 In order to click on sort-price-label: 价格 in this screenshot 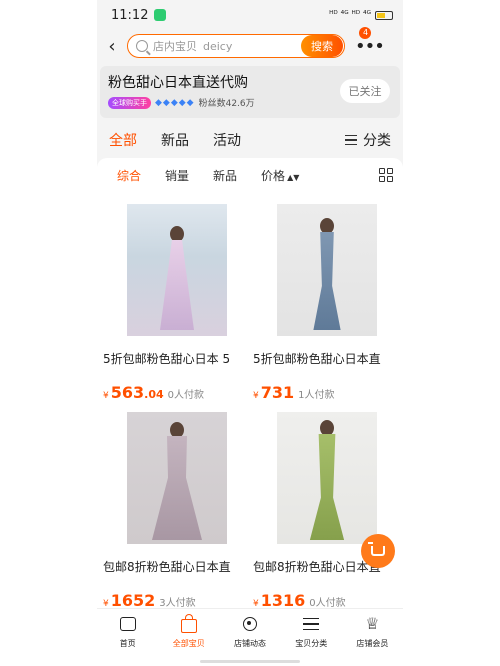, I will do `click(273, 175)`.